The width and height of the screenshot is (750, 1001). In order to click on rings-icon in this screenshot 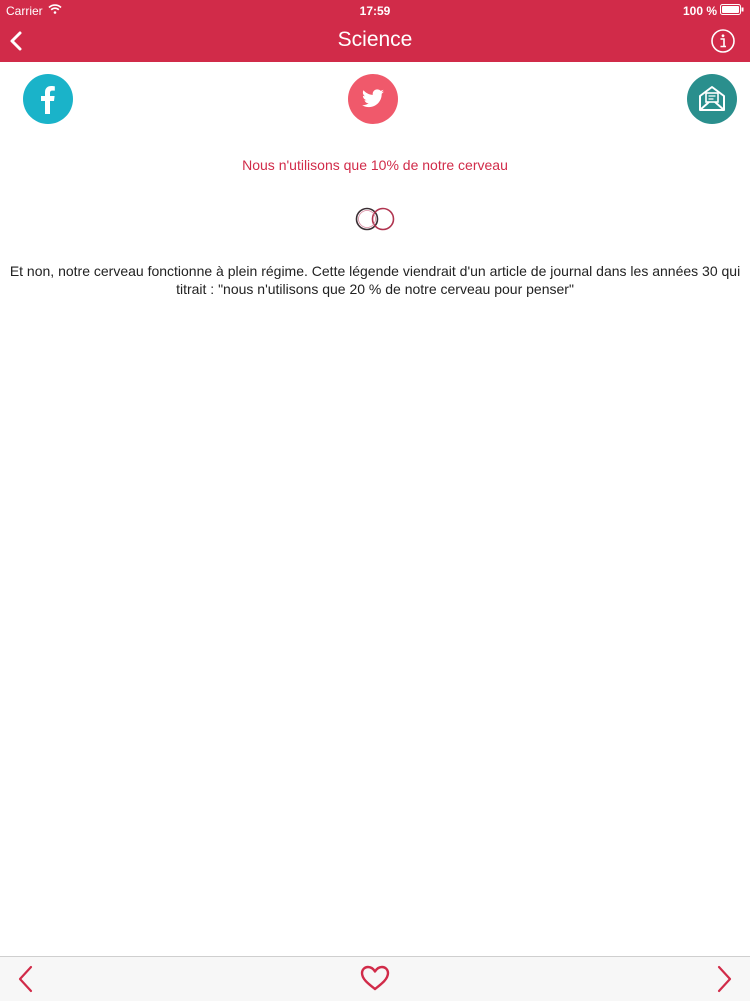, I will do `click(375, 219)`.